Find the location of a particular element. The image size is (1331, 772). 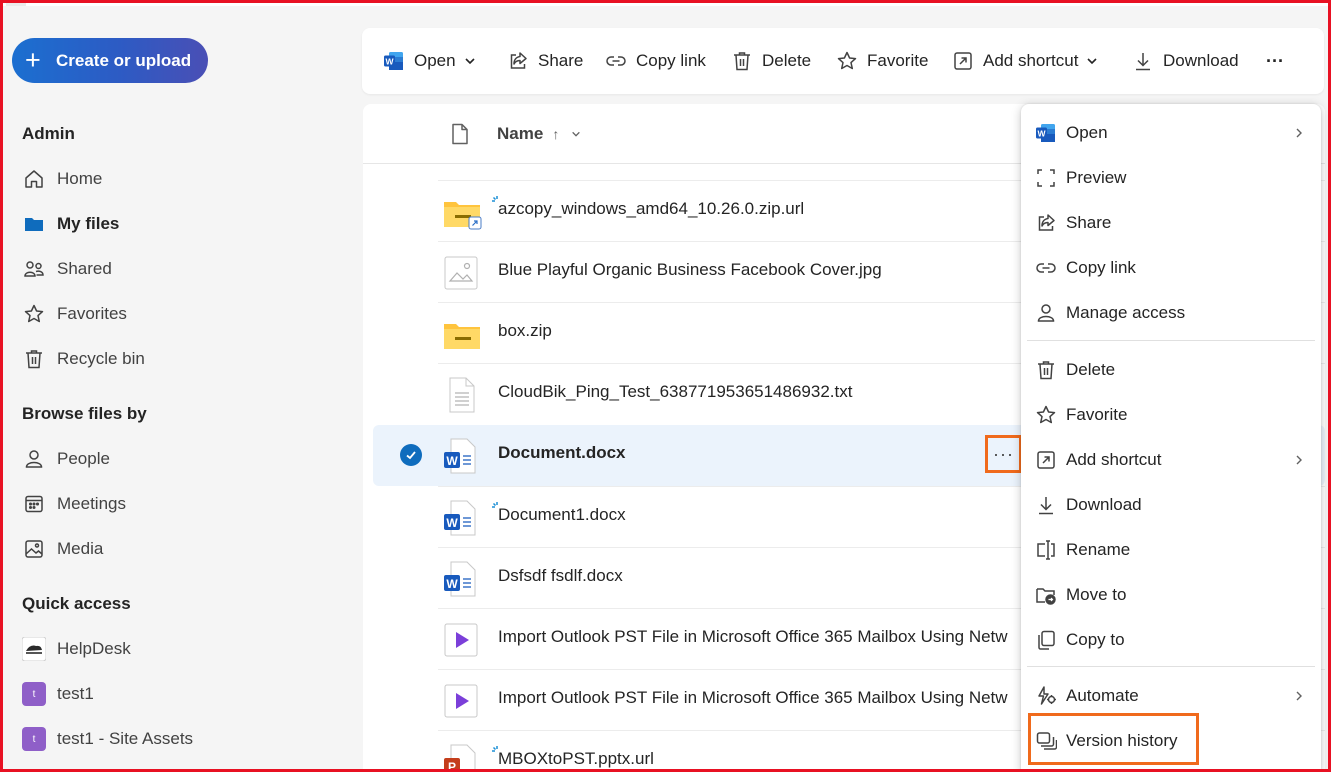

toolbar-download-label: Download is located at coordinates (1201, 60).